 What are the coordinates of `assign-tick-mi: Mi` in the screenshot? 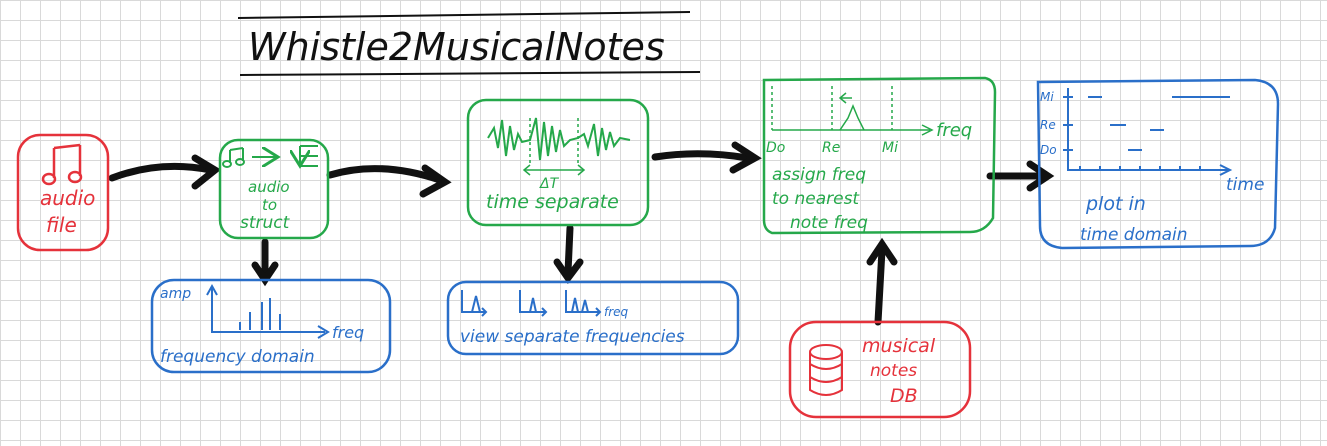 It's located at (890, 148).